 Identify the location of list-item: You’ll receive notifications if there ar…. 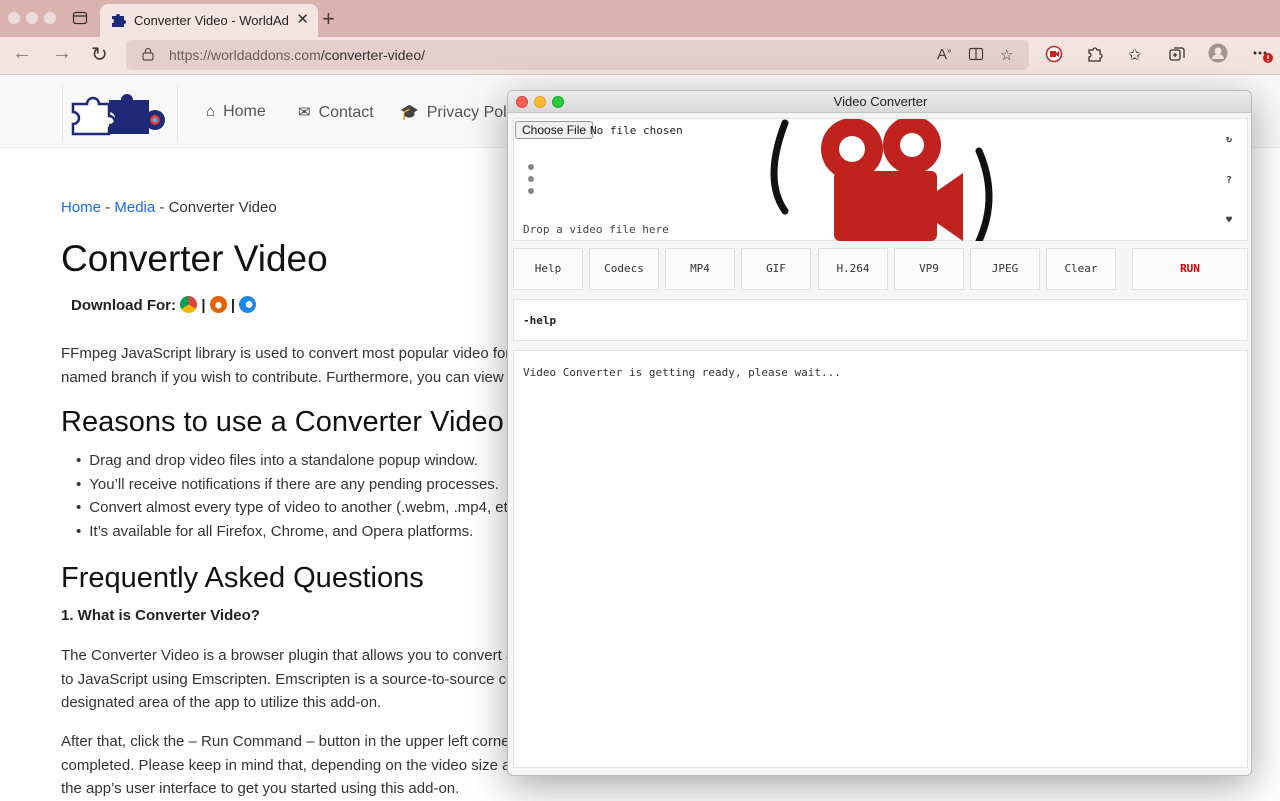
(302, 488).